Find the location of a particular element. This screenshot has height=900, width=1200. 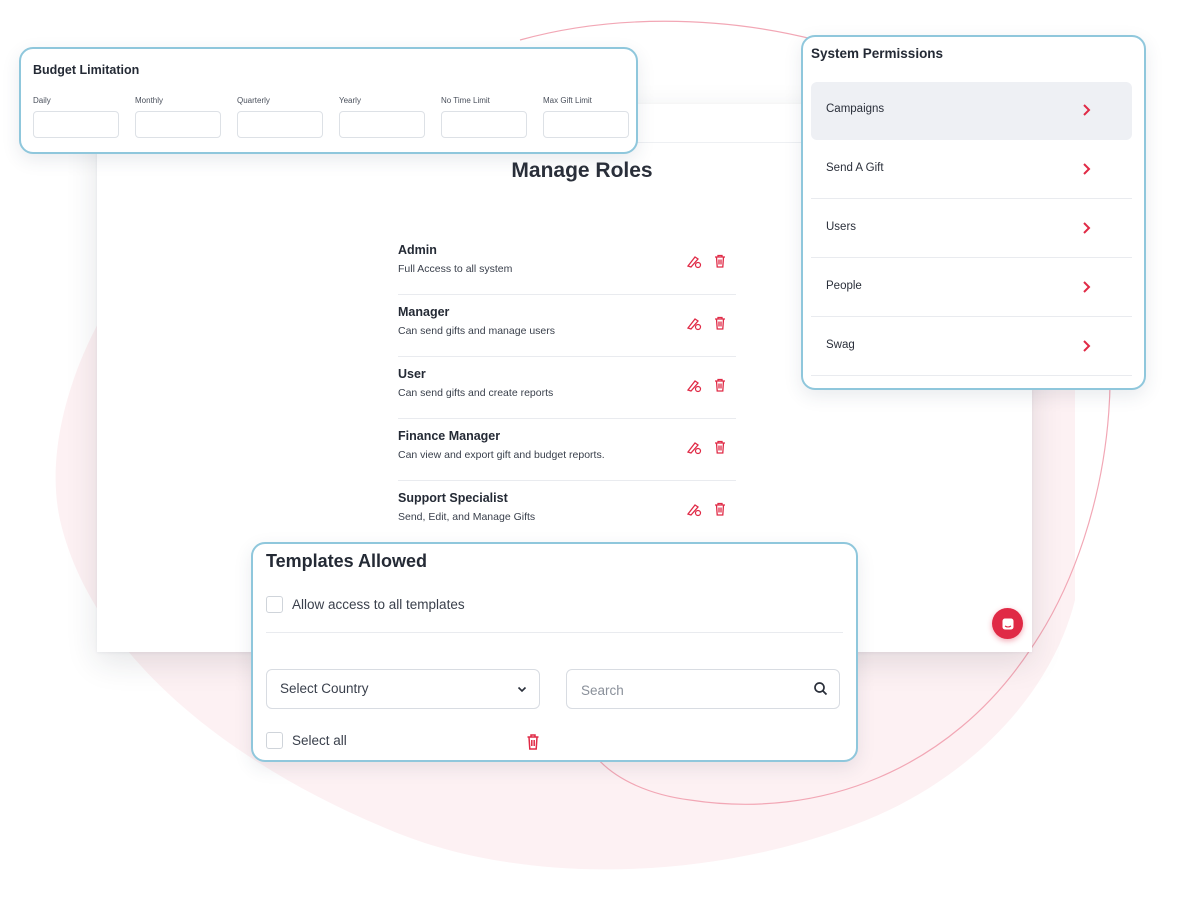

search-input is located at coordinates (691, 690).